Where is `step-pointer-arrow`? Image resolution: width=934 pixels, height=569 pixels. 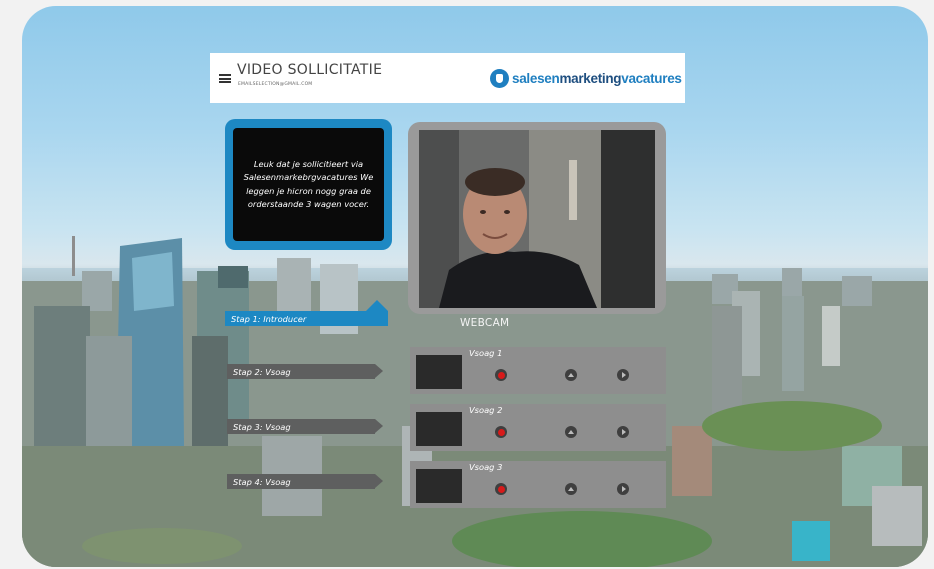
step-pointer-arrow is located at coordinates (377, 305).